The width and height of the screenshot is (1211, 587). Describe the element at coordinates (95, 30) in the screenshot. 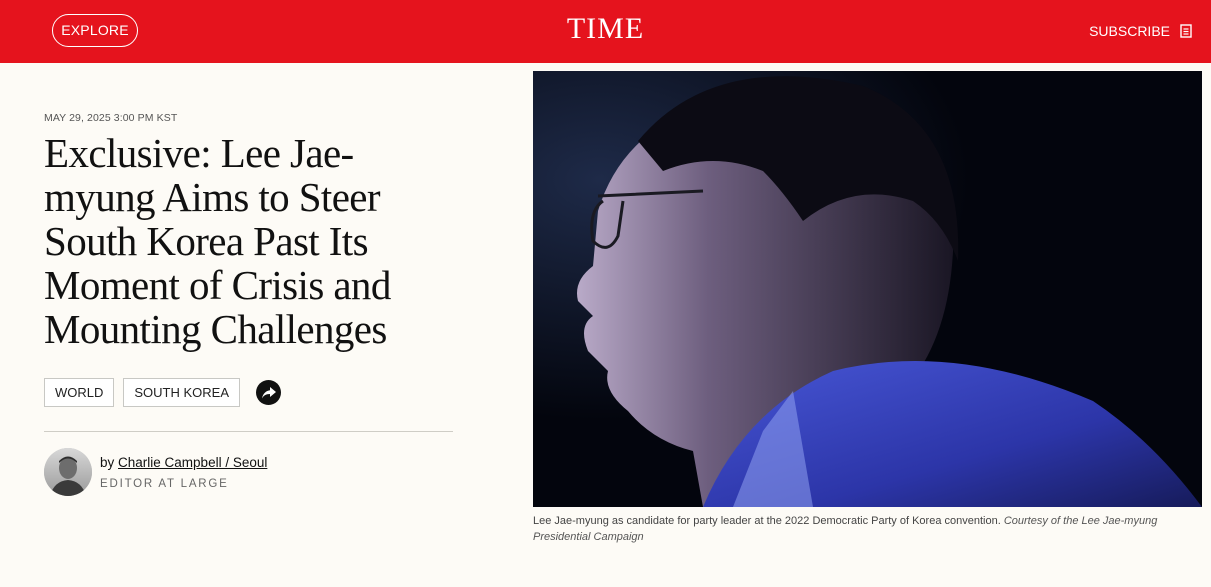

I see `explore-button: EXPLORE` at that location.